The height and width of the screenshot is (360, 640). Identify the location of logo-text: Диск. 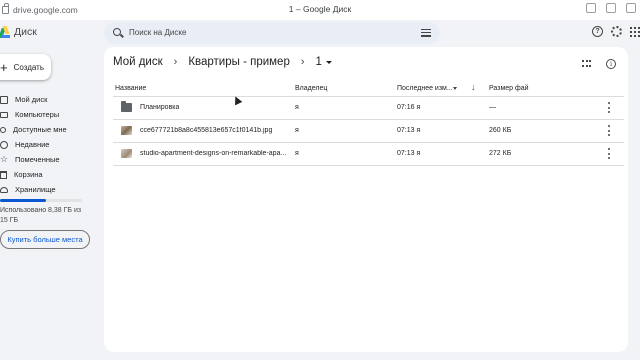
(25, 32).